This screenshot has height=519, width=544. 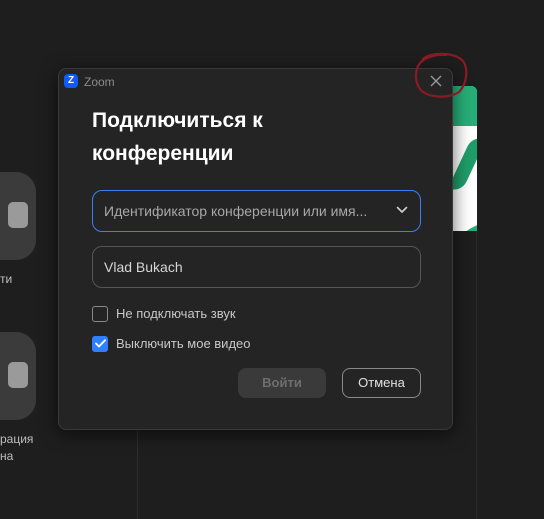 I want to click on video-off-label: Выключить мое видео, so click(x=183, y=343).